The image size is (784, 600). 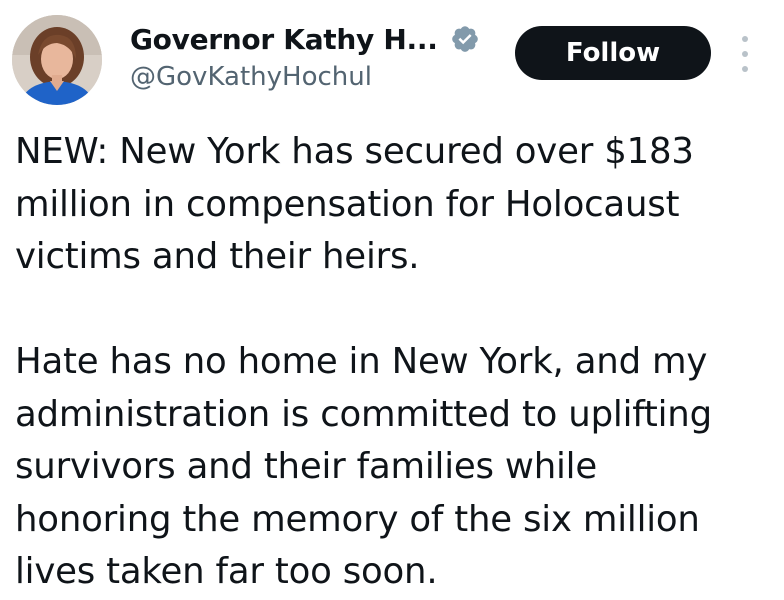 I want to click on verified-badge-icon, so click(x=465, y=39).